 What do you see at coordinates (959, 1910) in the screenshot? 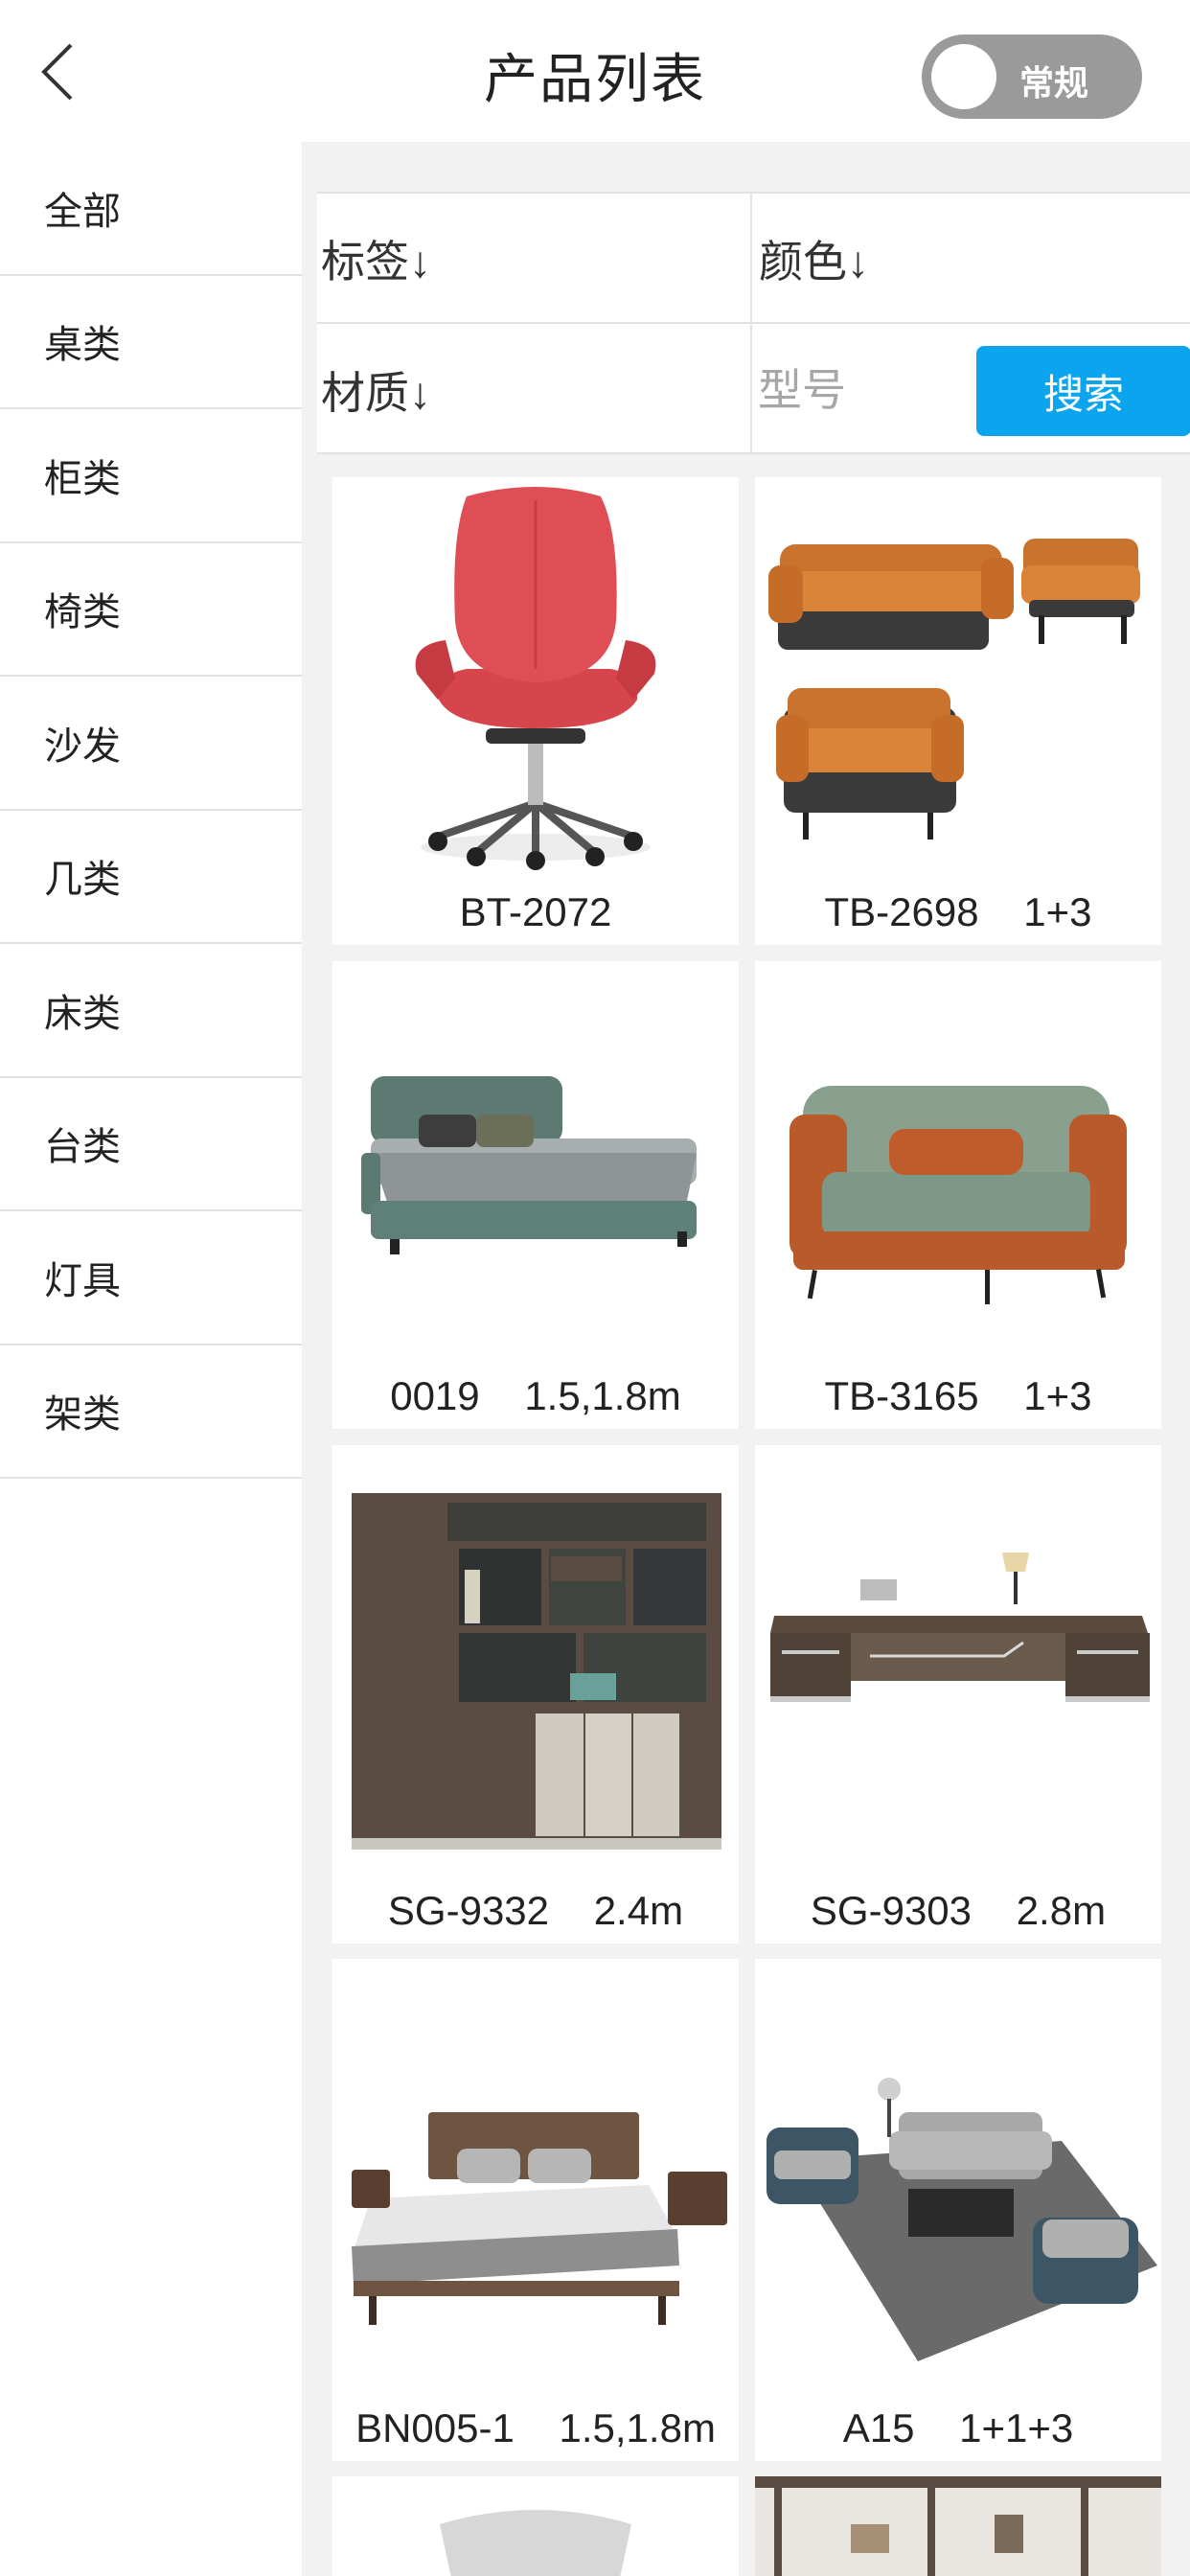
I see `product-label: SG-9303 2.8m` at bounding box center [959, 1910].